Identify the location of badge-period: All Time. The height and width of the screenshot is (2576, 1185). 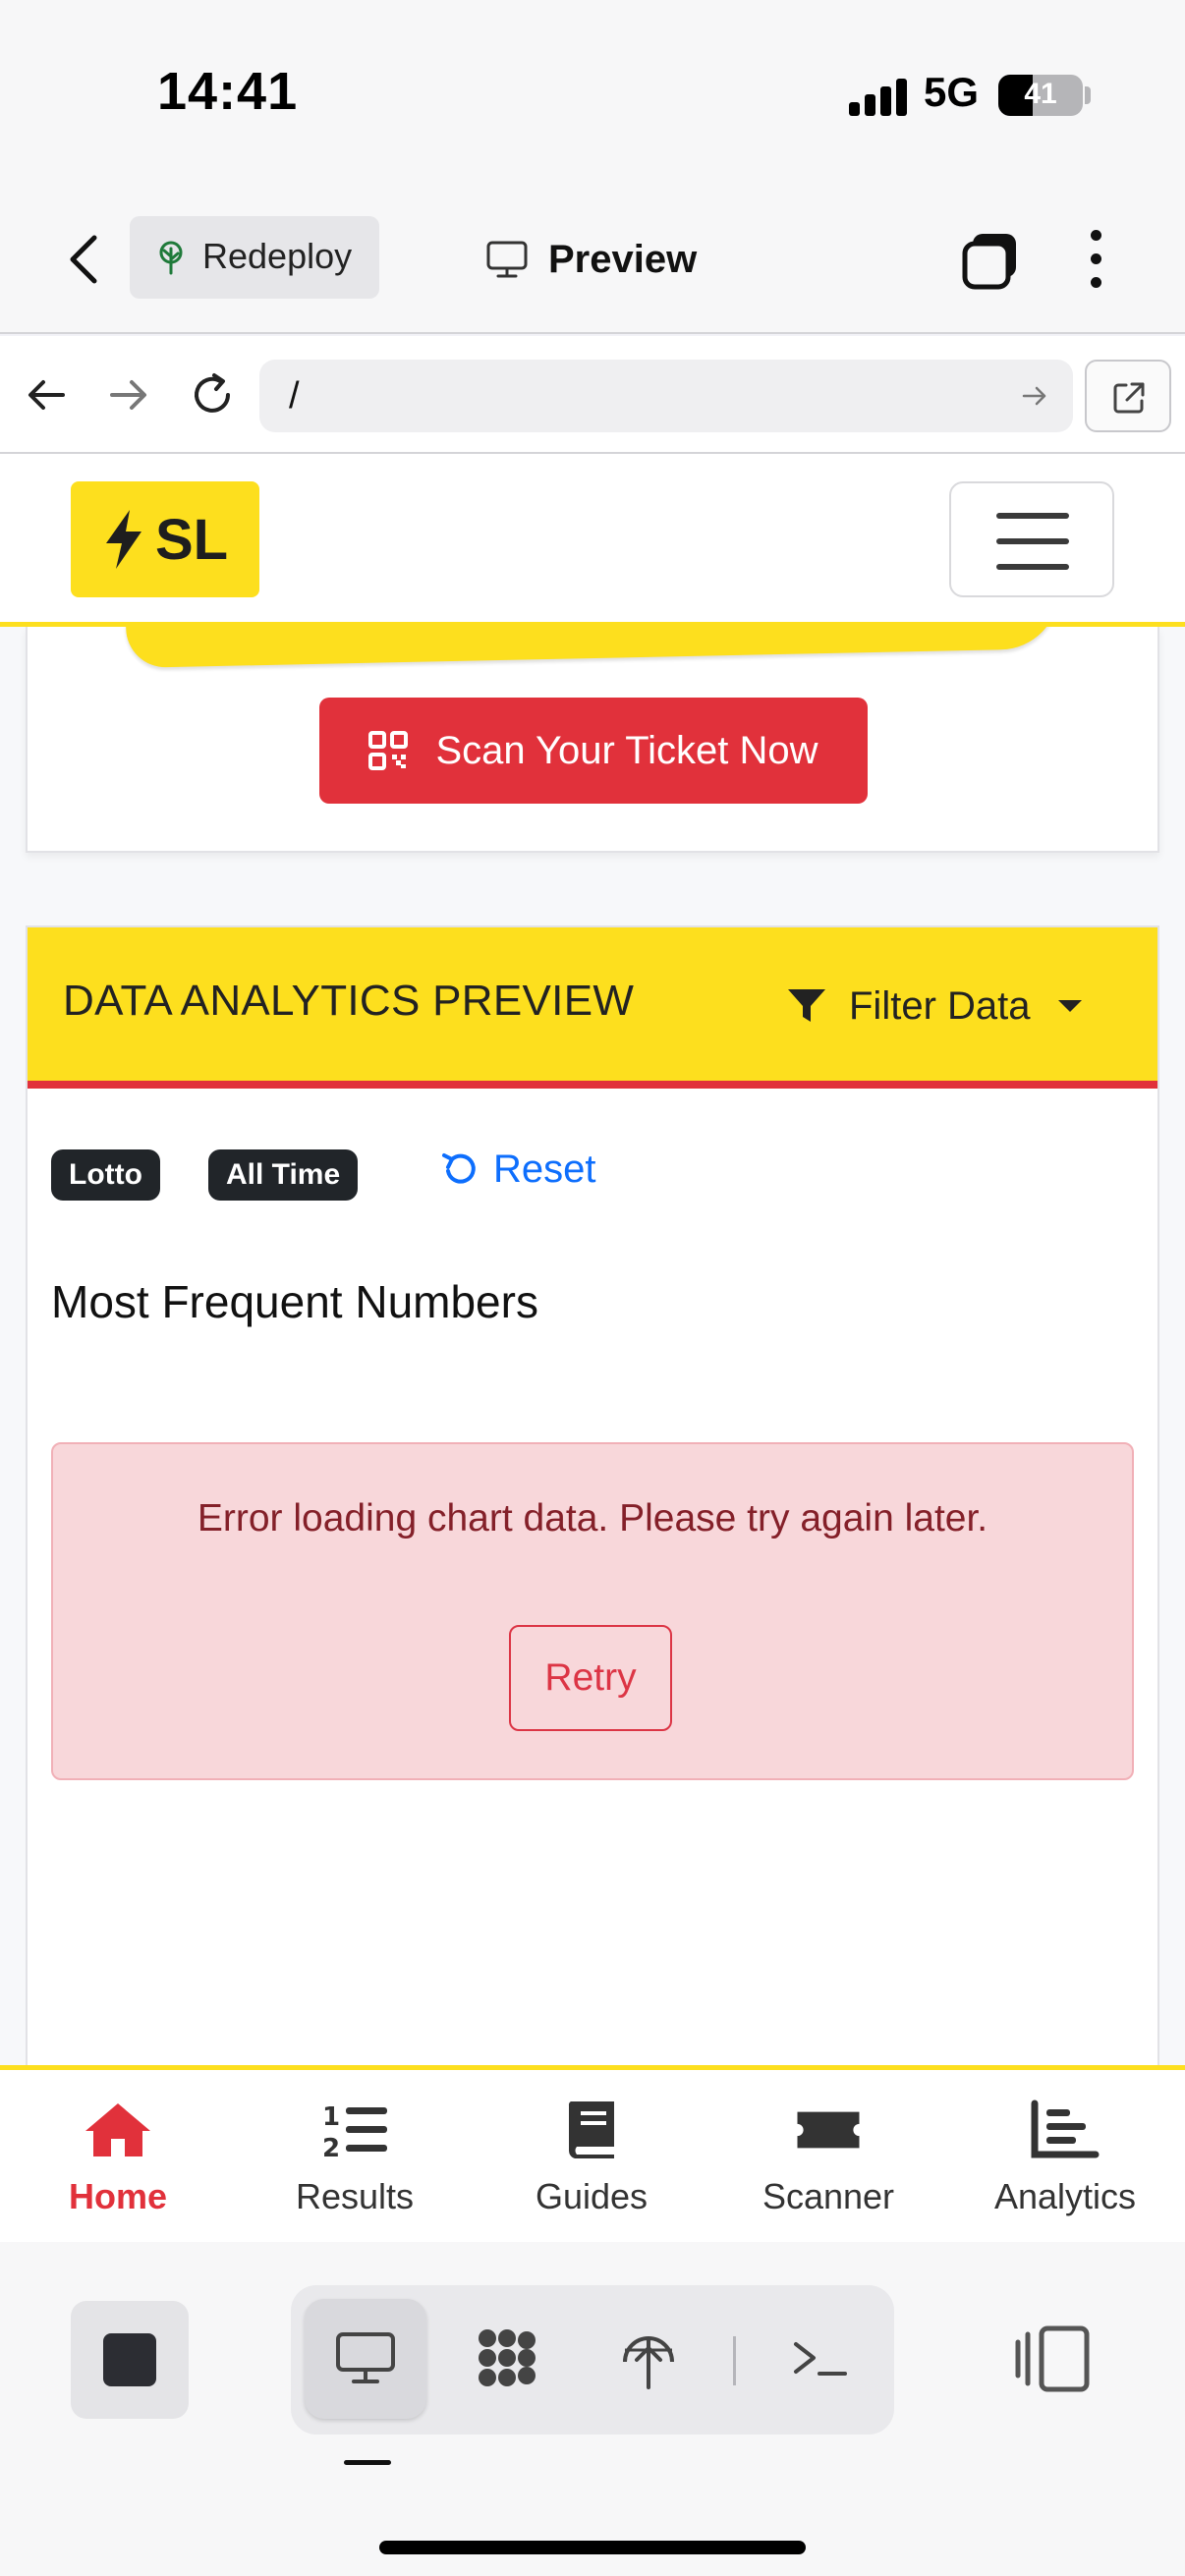
(284, 1175).